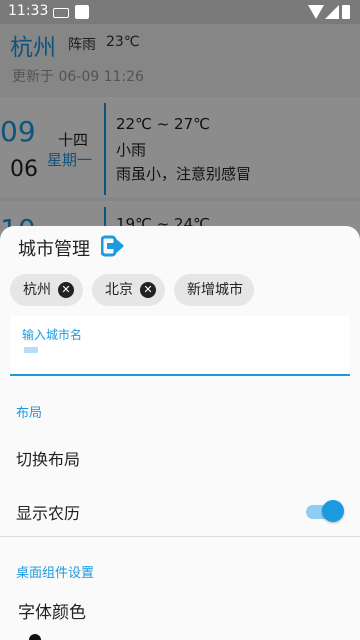 The image size is (360, 640). I want to click on city-name-label: 输入城市名, so click(52, 335).